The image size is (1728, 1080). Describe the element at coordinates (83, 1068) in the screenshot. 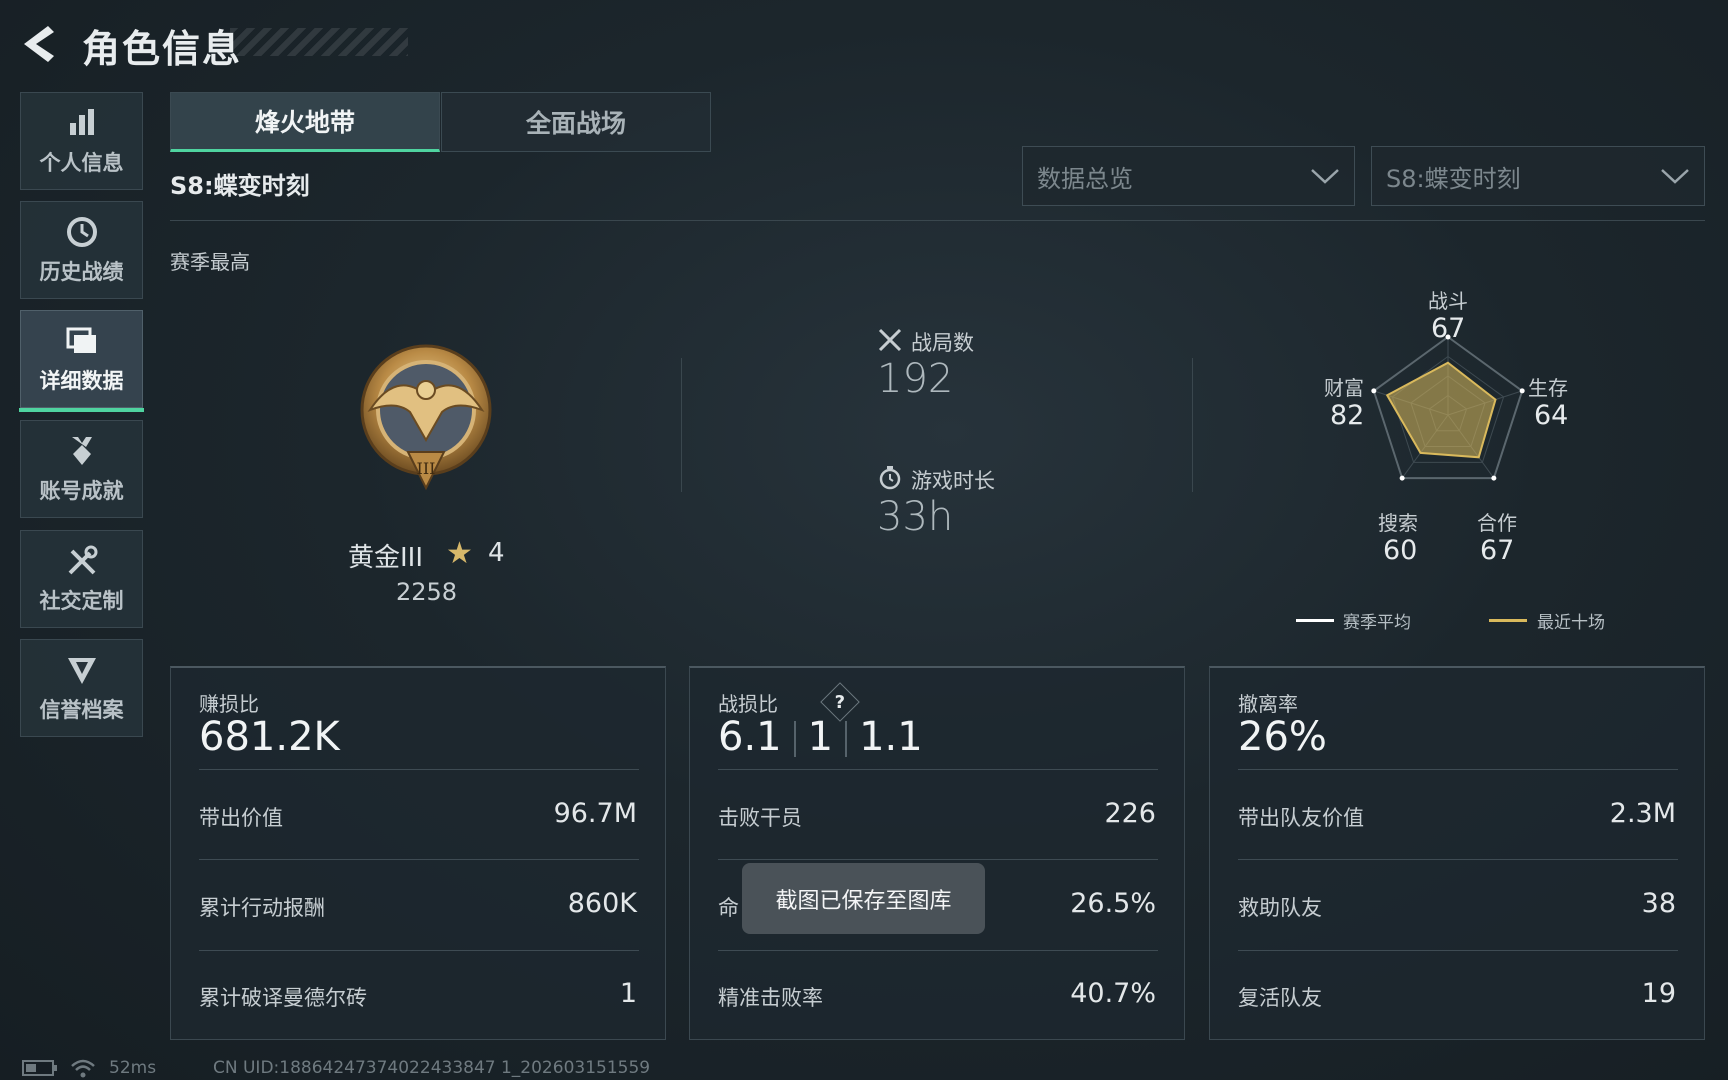

I see `wifi-icon` at that location.